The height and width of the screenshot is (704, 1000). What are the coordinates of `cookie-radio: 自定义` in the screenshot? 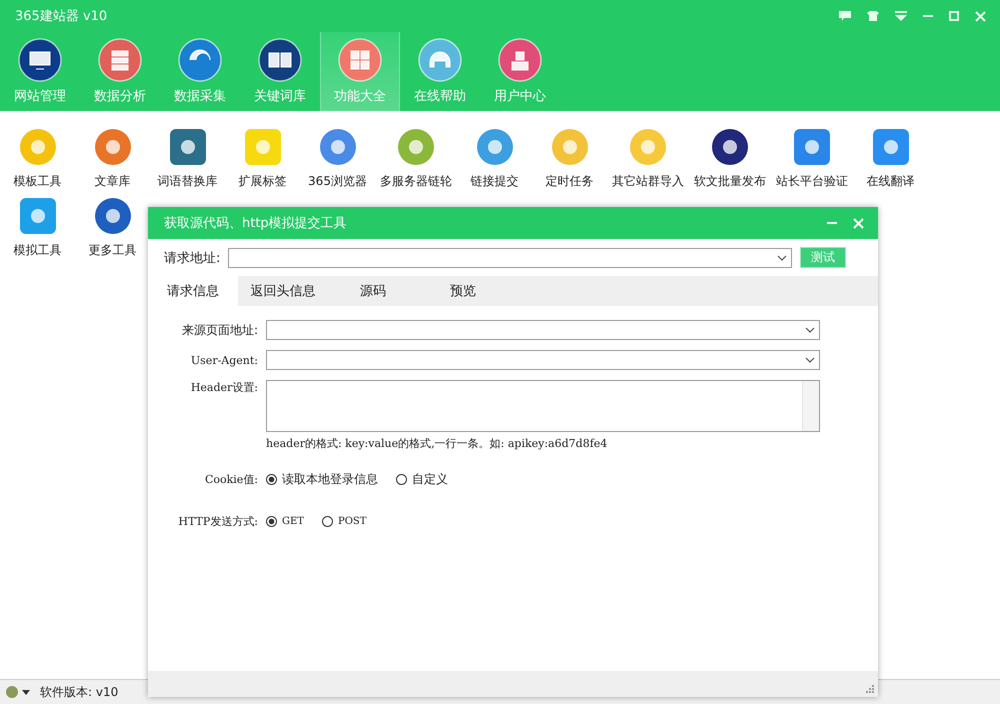 It's located at (422, 479).